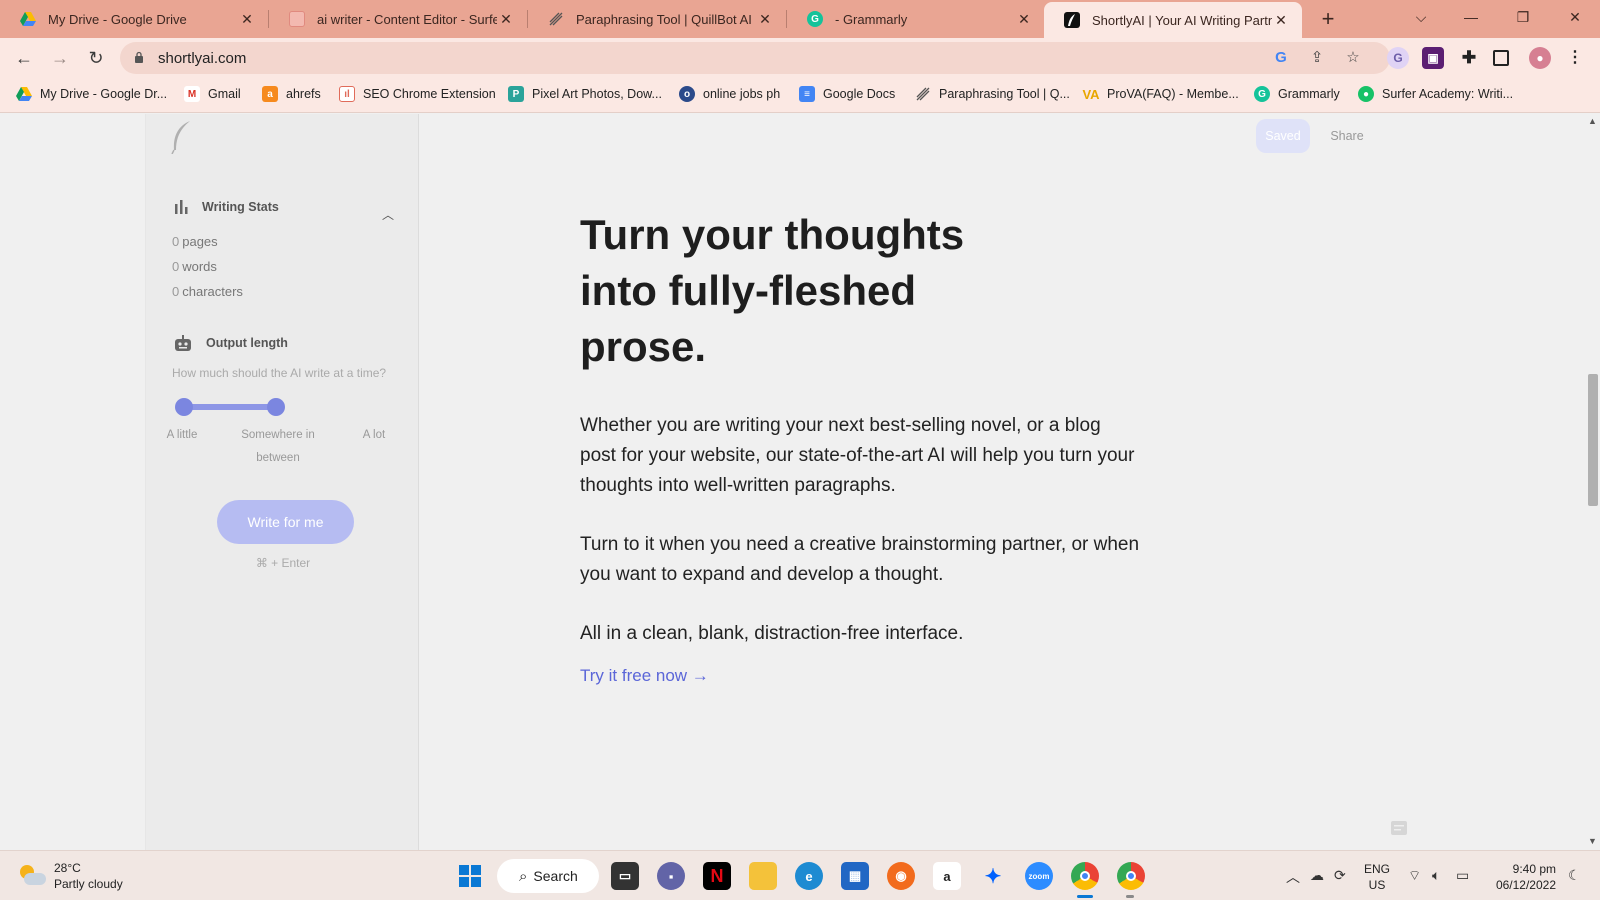  Describe the element at coordinates (947, 876) in the screenshot. I see `amazon-icon: a` at that location.